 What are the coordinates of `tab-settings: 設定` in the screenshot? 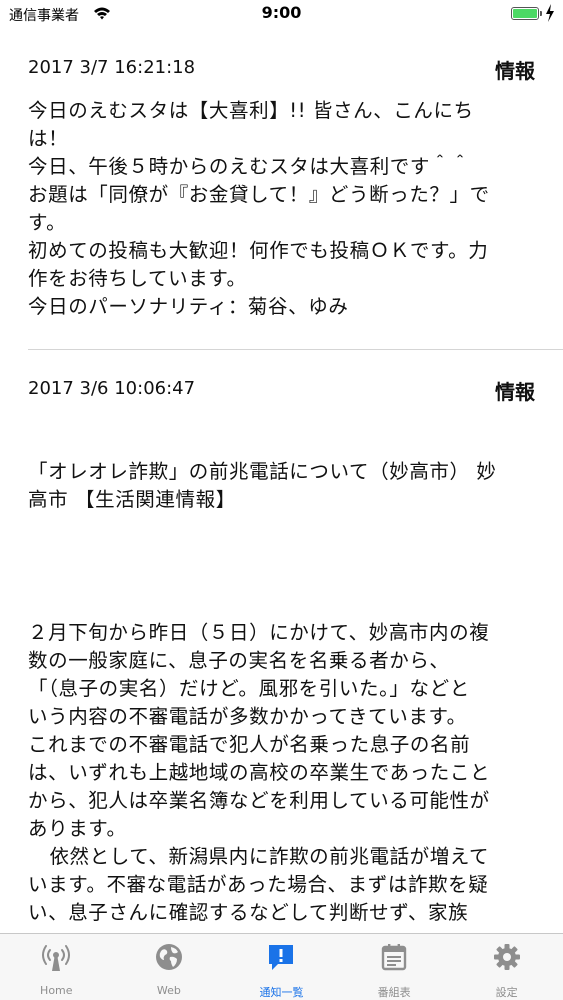 It's located at (506, 967).